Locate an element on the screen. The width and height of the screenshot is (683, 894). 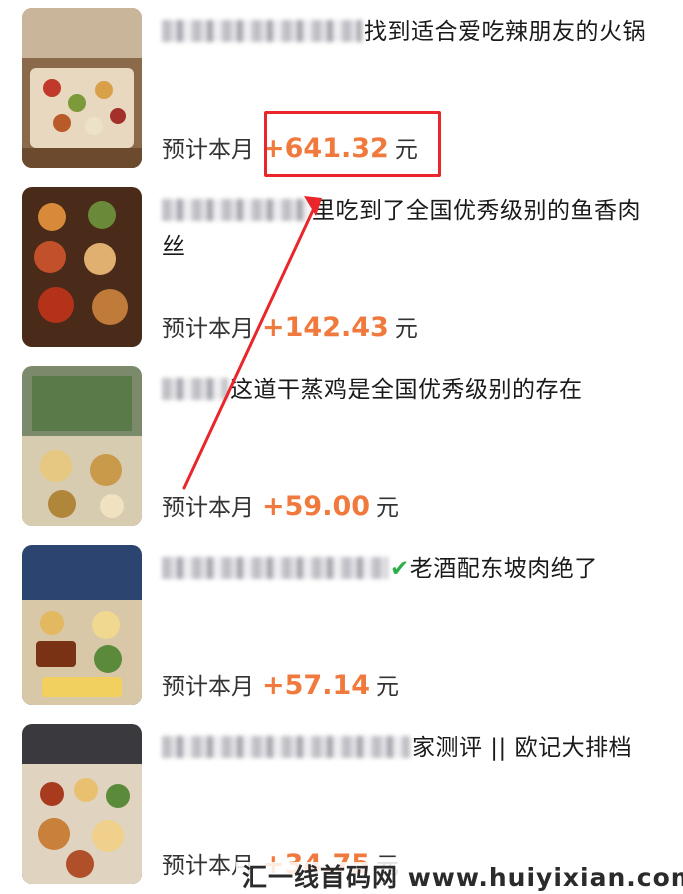
item-title: 家测评 || 欧记大排档 is located at coordinates (412, 748).